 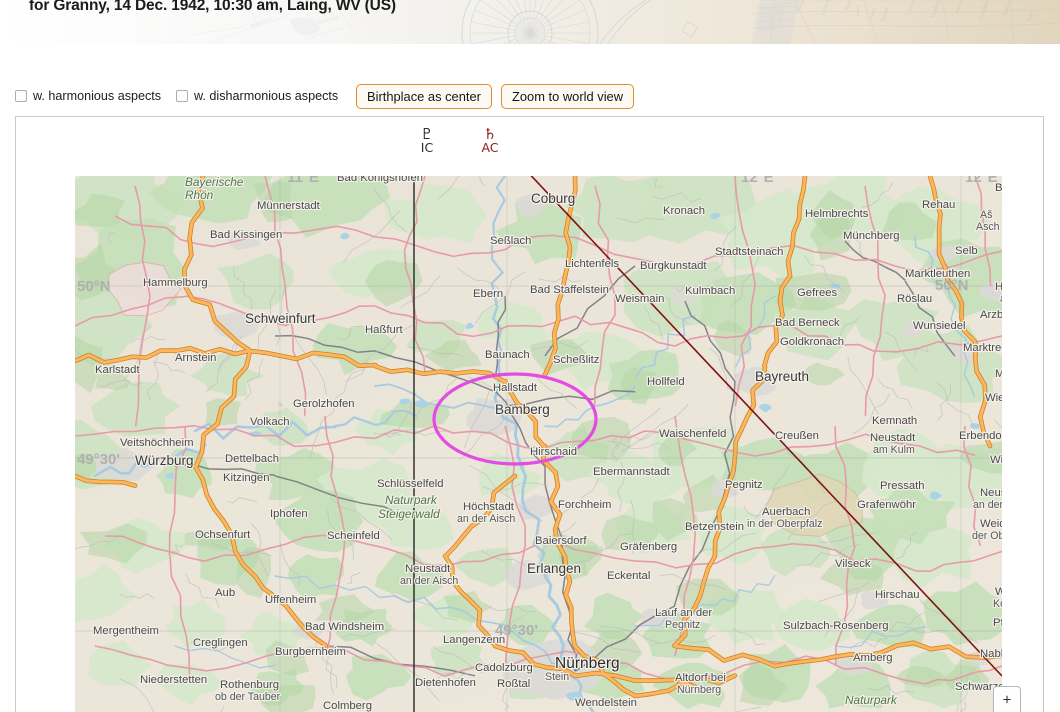 I want to click on svg-text: Auerbach, so click(x=786, y=512).